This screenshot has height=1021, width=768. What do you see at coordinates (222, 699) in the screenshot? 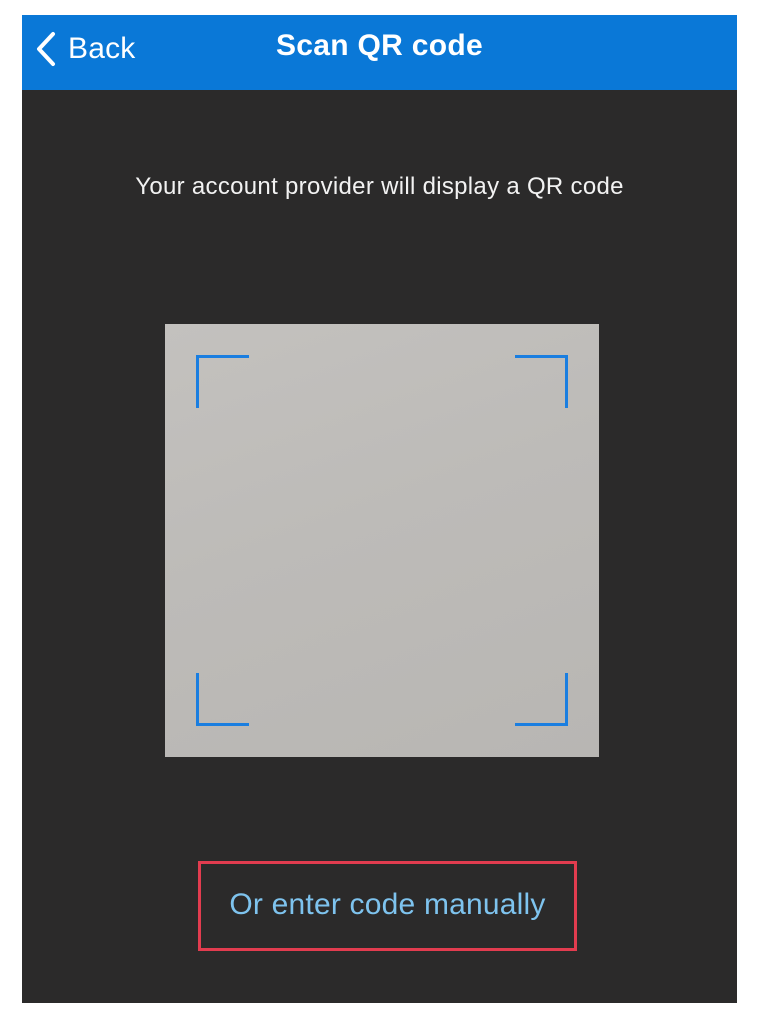
I see `viewfinder-corner-bottom-left` at bounding box center [222, 699].